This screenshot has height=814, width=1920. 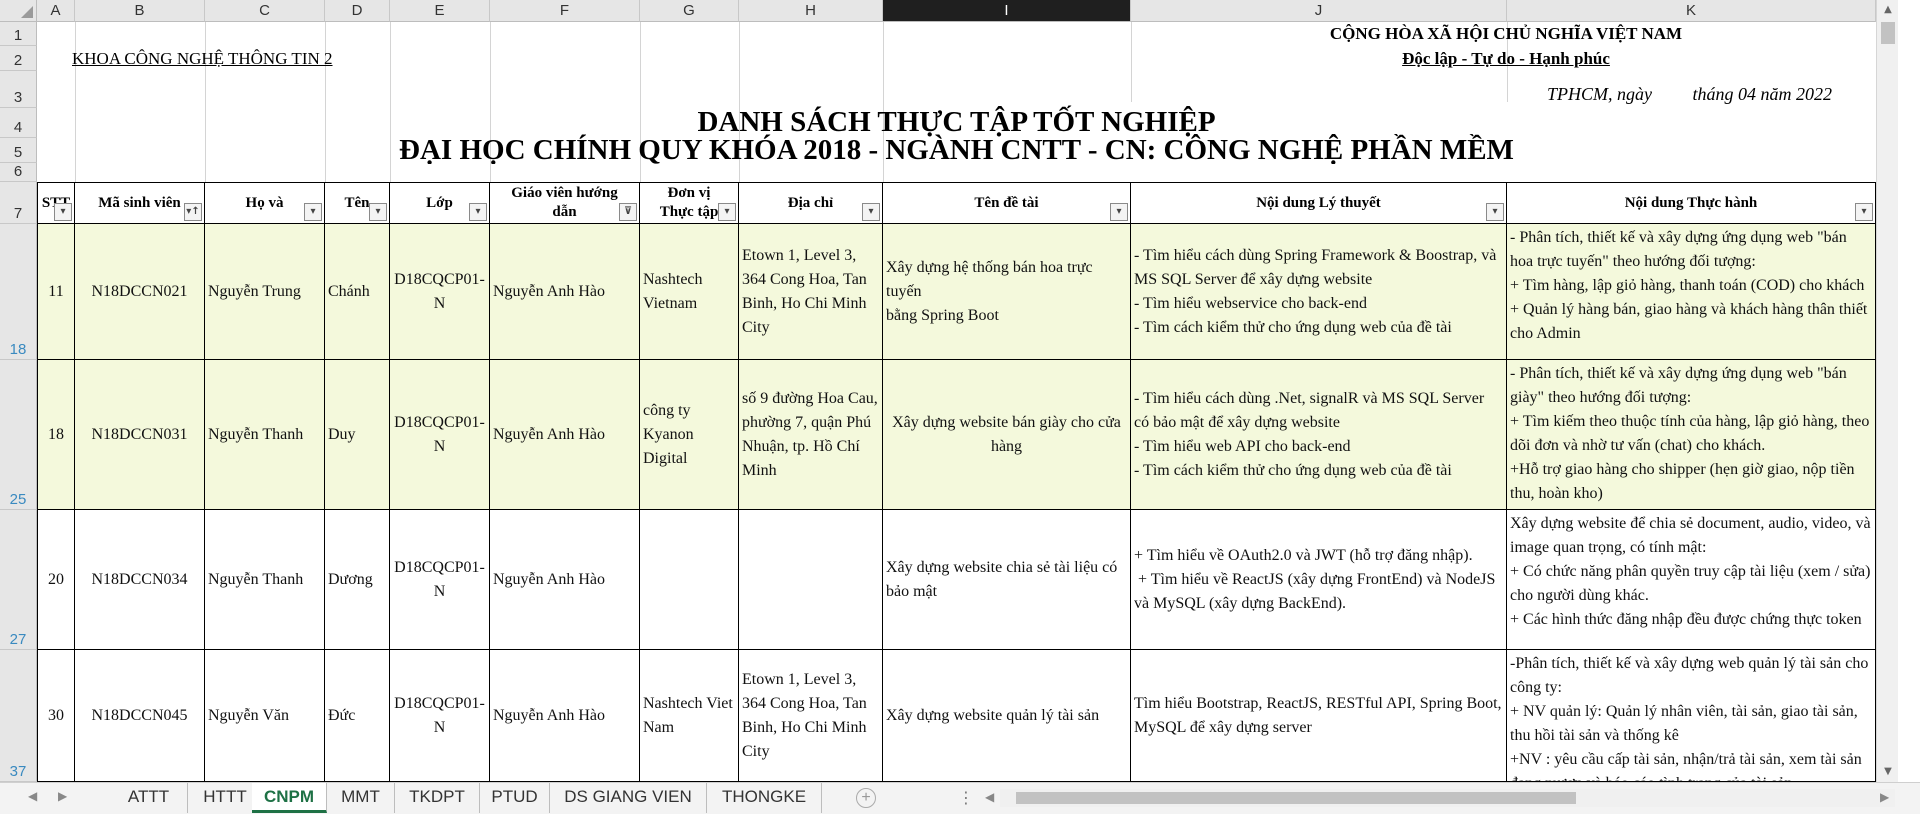 What do you see at coordinates (764, 798) in the screenshot?
I see `tab-thongke: THONGKE` at bounding box center [764, 798].